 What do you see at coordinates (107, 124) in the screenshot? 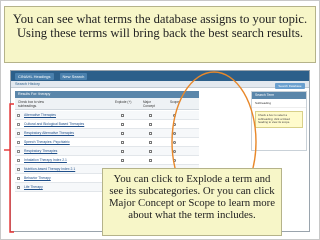
I see `table-row: Cultural and Biological Based Therapies` at bounding box center [107, 124].